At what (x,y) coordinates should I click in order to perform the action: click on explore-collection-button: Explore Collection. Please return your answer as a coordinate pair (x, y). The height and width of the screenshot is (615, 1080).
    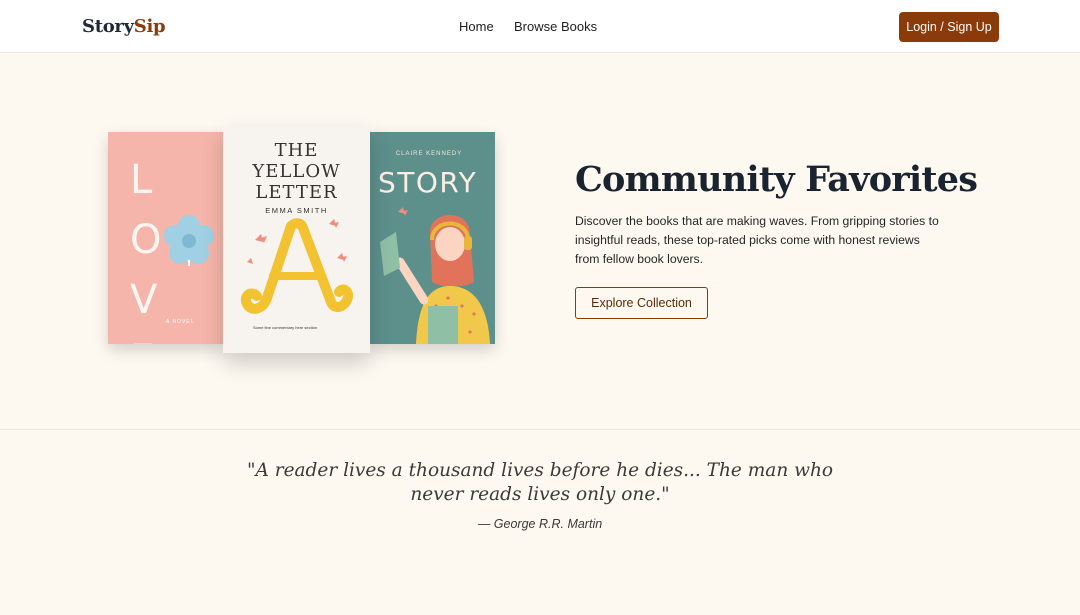
    Looking at the image, I should click on (641, 303).